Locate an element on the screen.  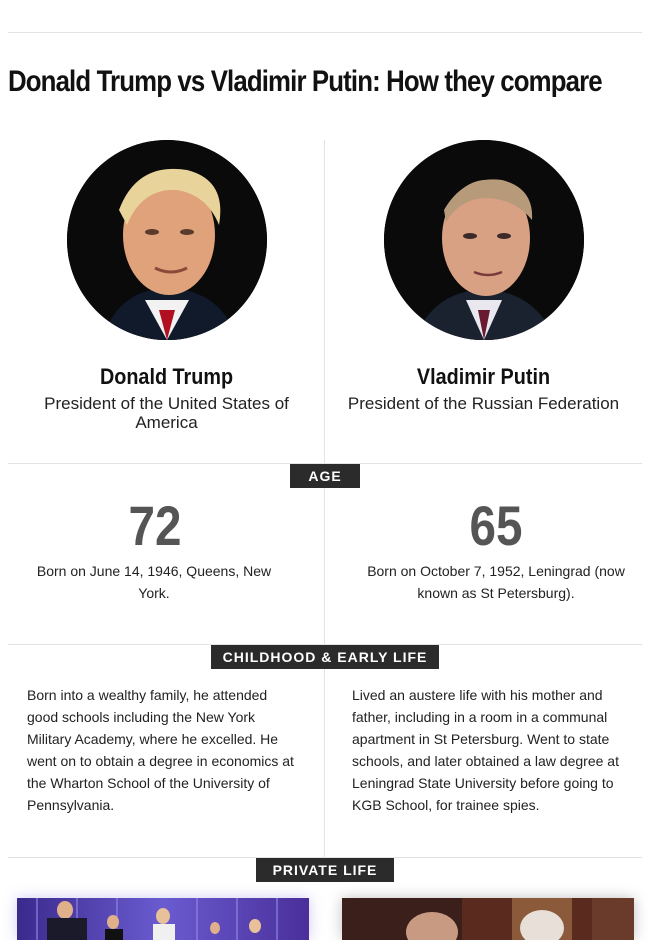
putin-role: President of the Russian Federation is located at coordinates (483, 403).